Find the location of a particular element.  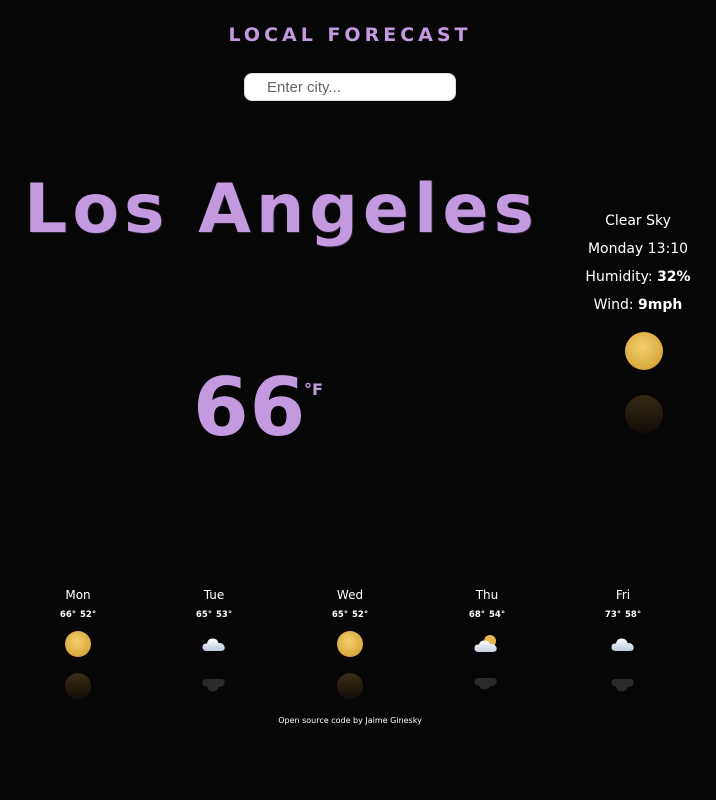

forecast-high: 73° is located at coordinates (612, 615).